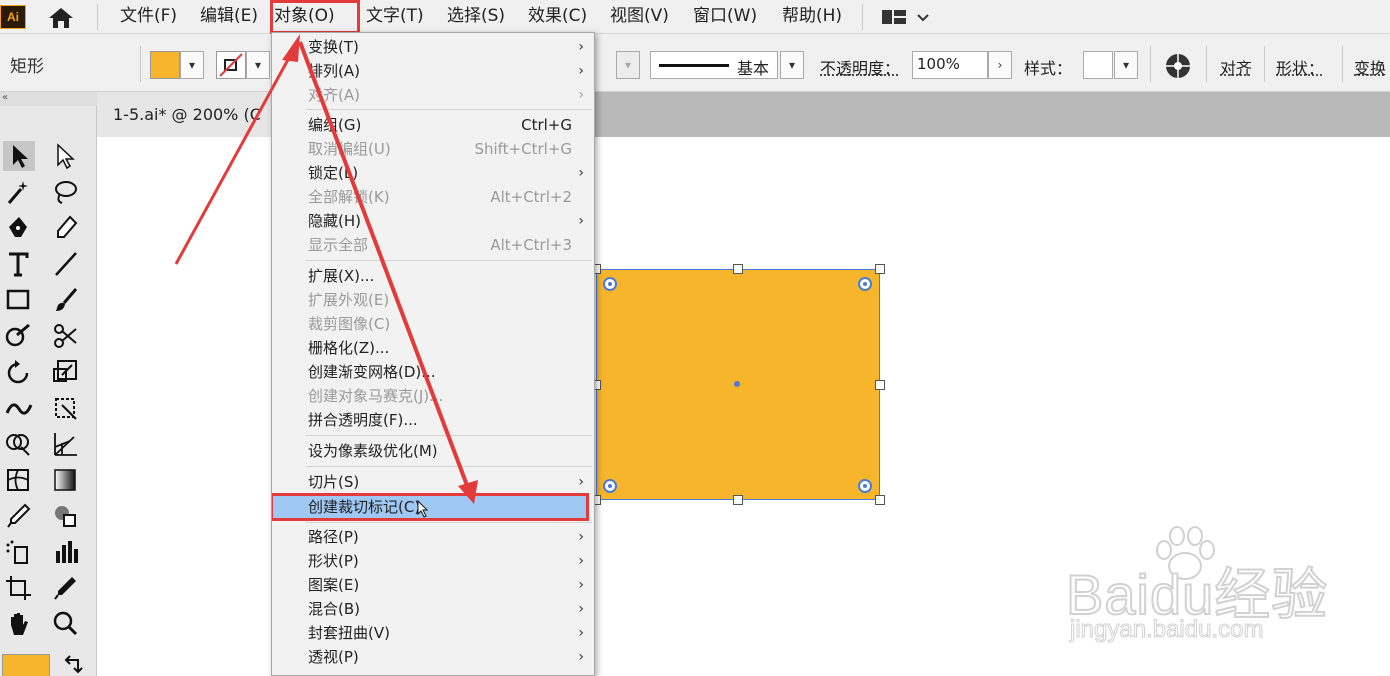 This screenshot has width=1390, height=676. What do you see at coordinates (19, 192) in the screenshot?
I see `magic-wand-tool-icon` at bounding box center [19, 192].